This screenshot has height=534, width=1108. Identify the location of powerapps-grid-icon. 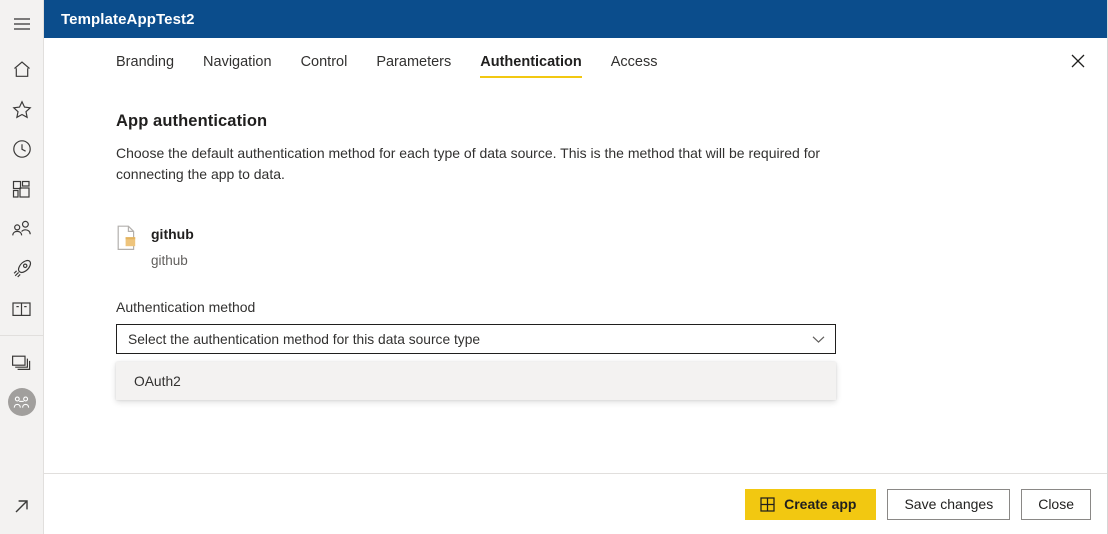
(767, 504).